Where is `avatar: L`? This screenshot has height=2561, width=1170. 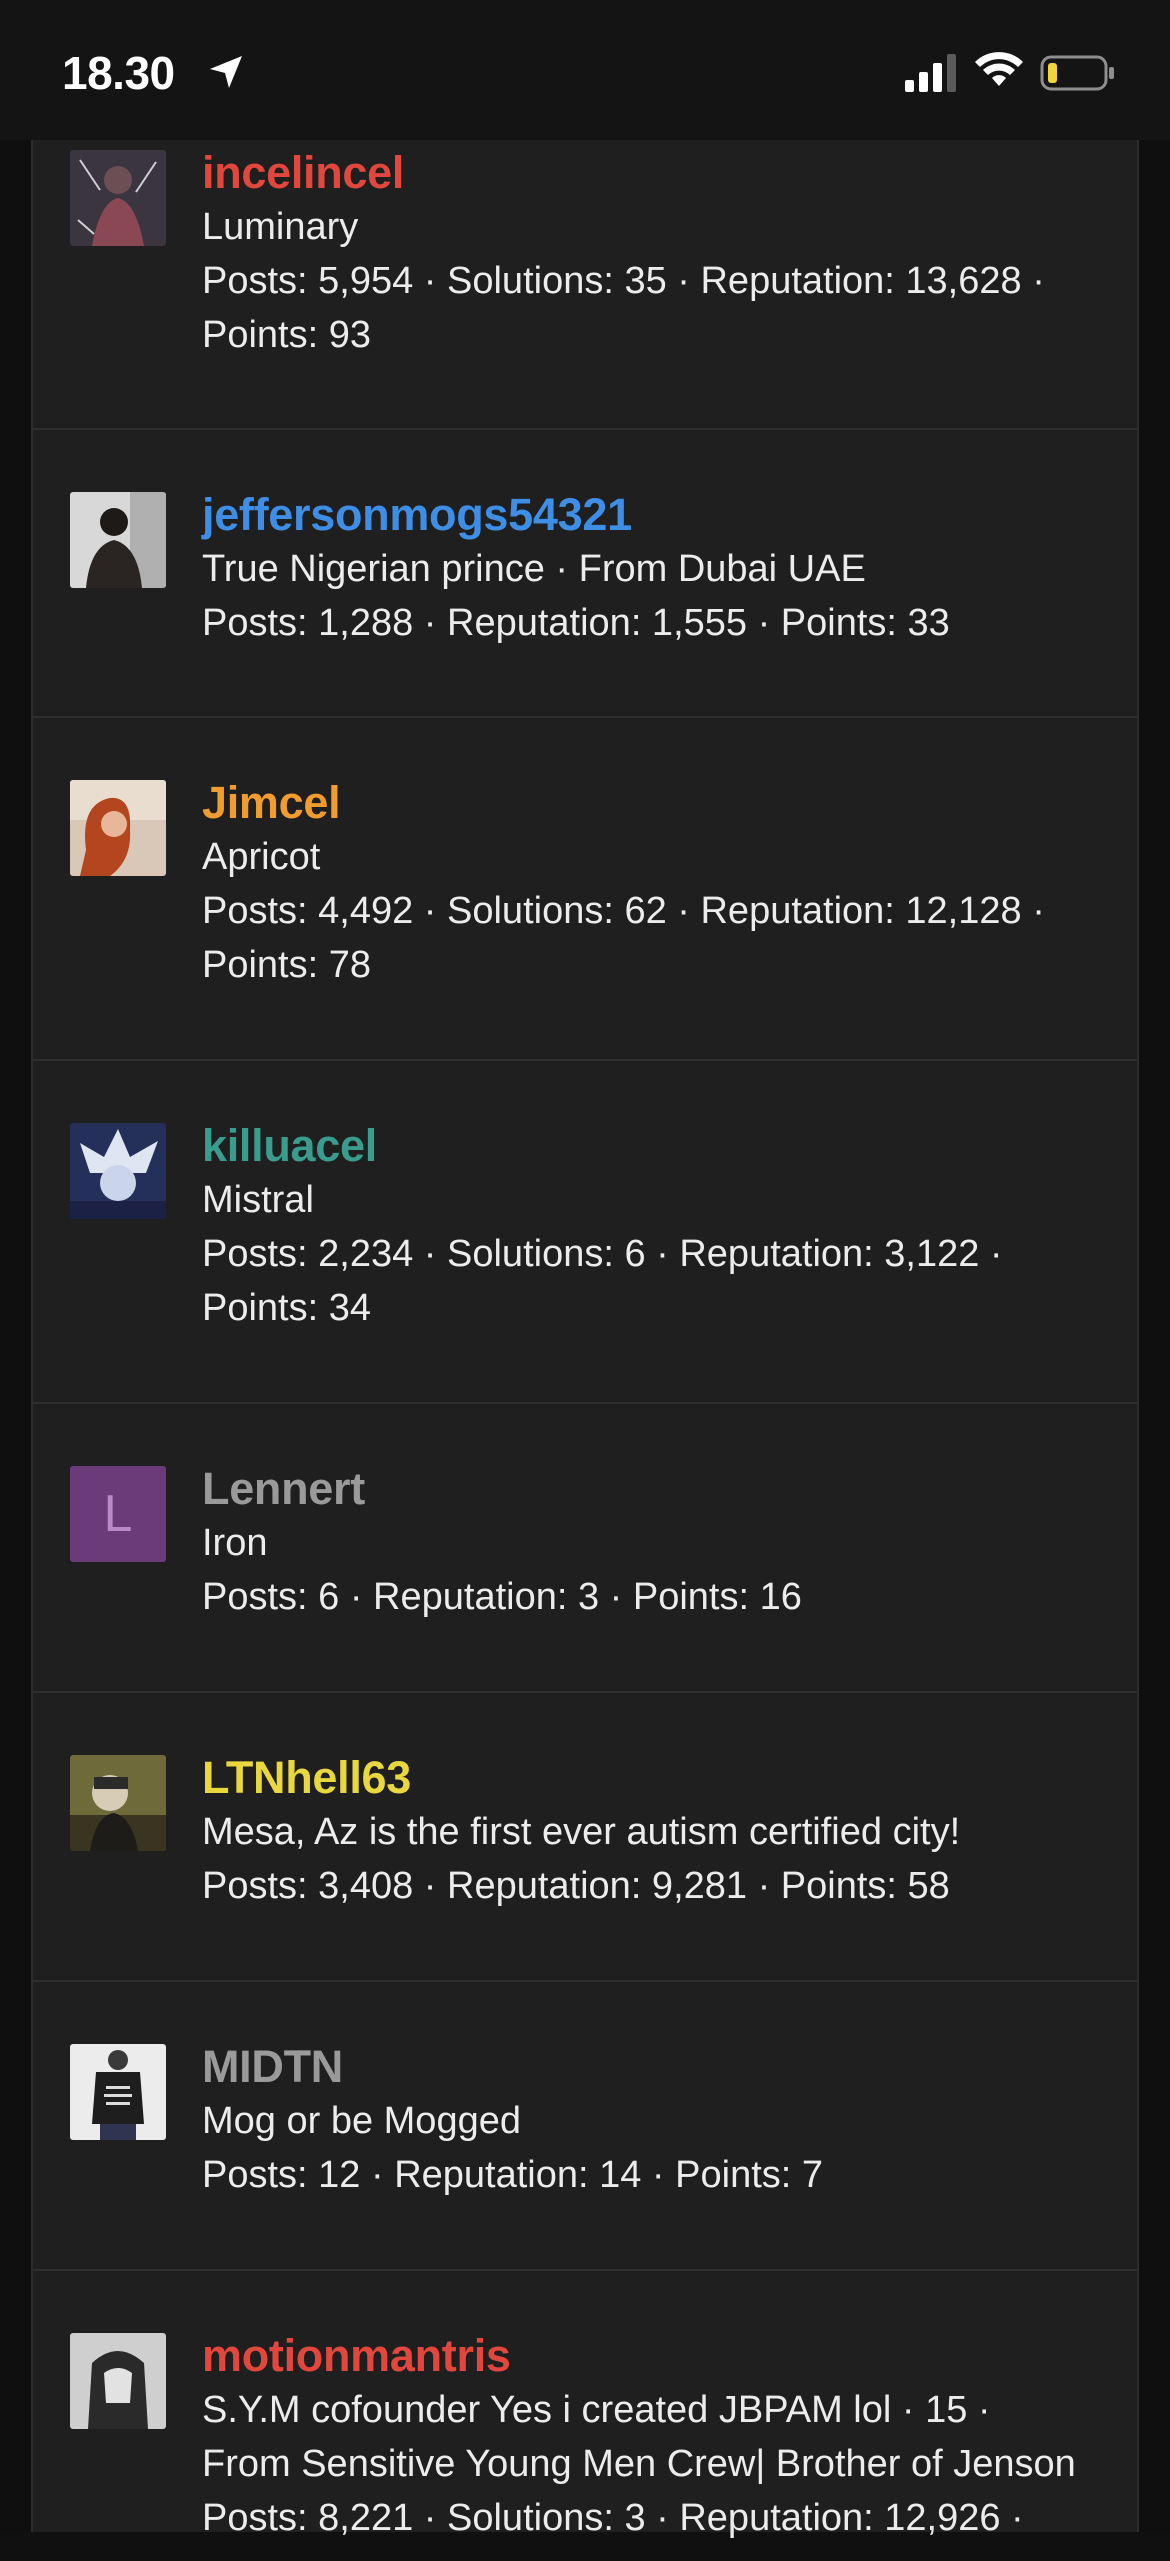
avatar: L is located at coordinates (118, 1514).